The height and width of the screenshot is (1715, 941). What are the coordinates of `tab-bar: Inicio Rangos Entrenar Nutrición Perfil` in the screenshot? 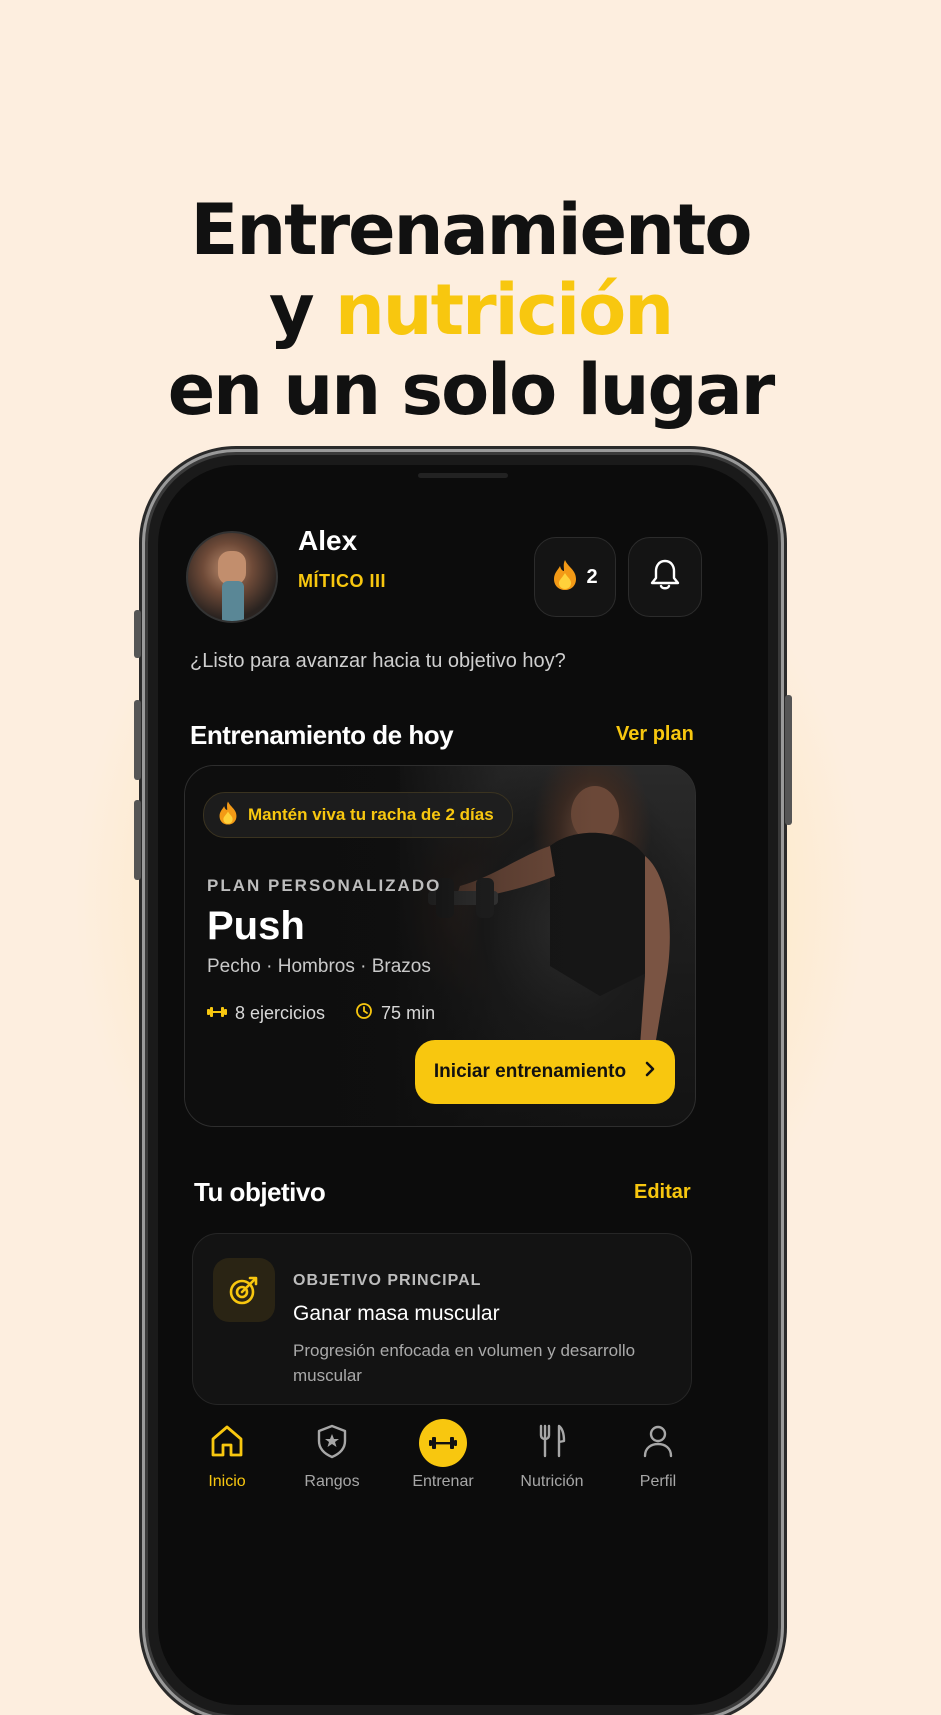 It's located at (463, 1485).